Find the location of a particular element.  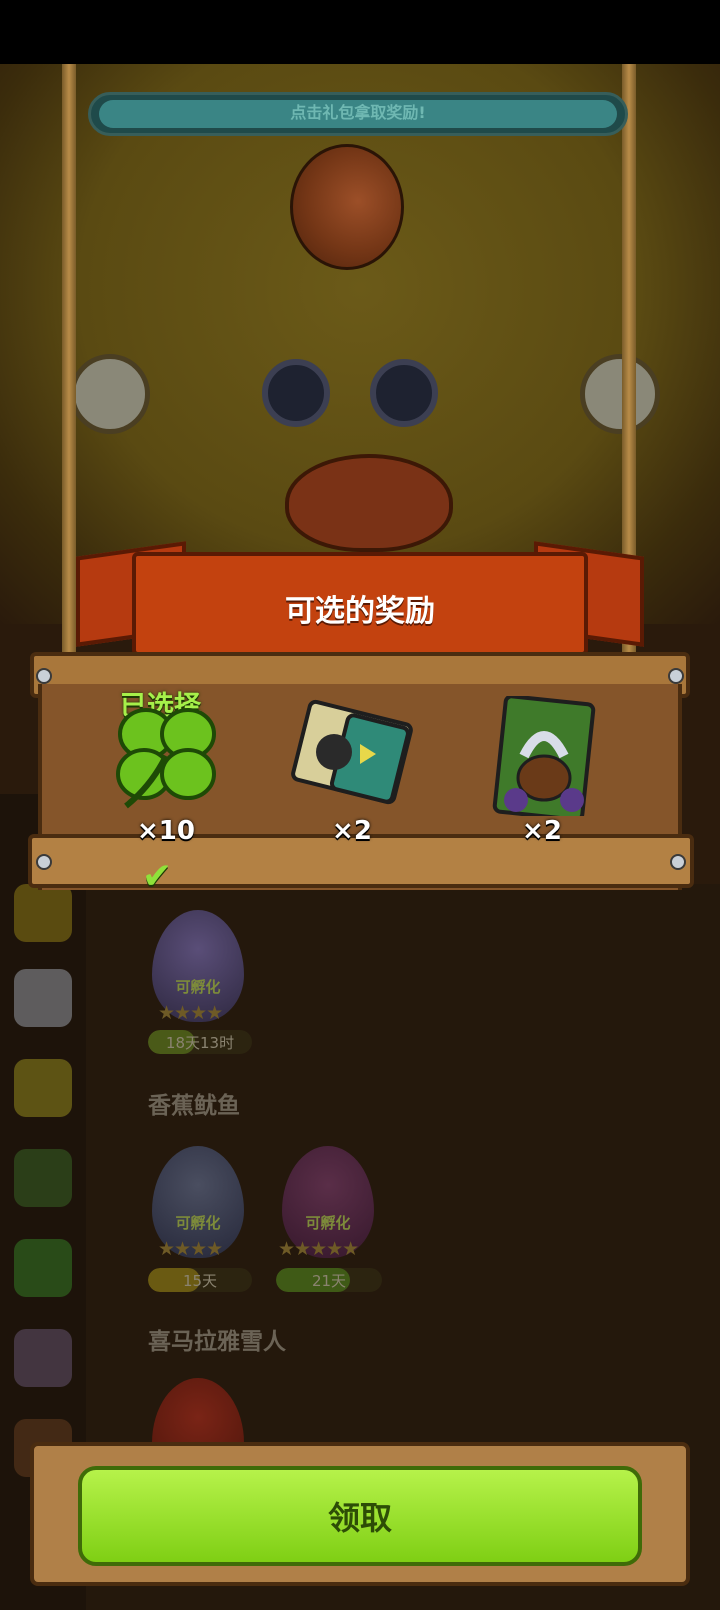

snail-shell-icon is located at coordinates (347, 207).